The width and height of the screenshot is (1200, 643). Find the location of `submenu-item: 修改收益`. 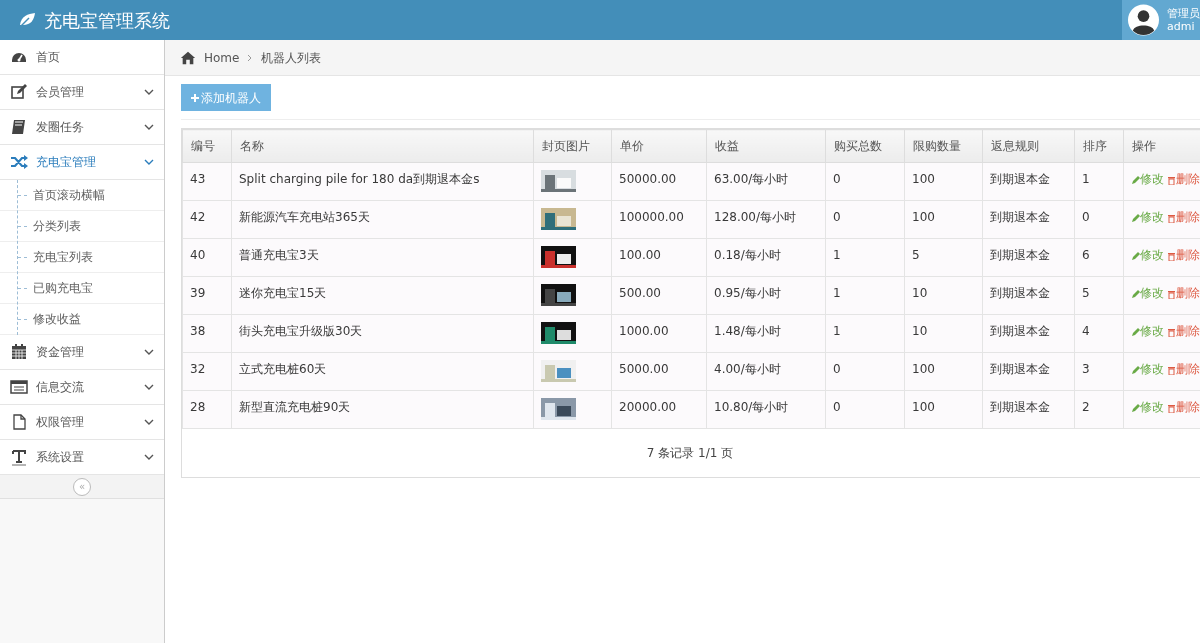

submenu-item: 修改收益 is located at coordinates (82, 319).